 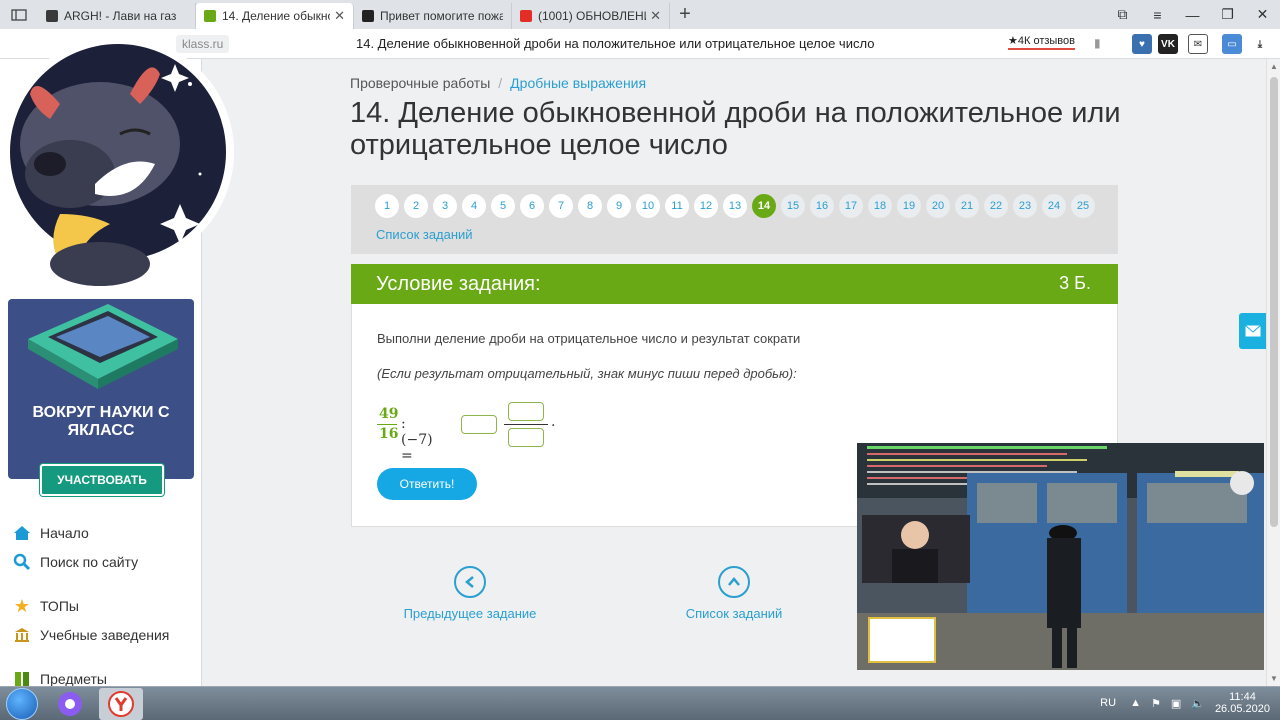 I want to click on page-number-button: 14, so click(x=764, y=206).